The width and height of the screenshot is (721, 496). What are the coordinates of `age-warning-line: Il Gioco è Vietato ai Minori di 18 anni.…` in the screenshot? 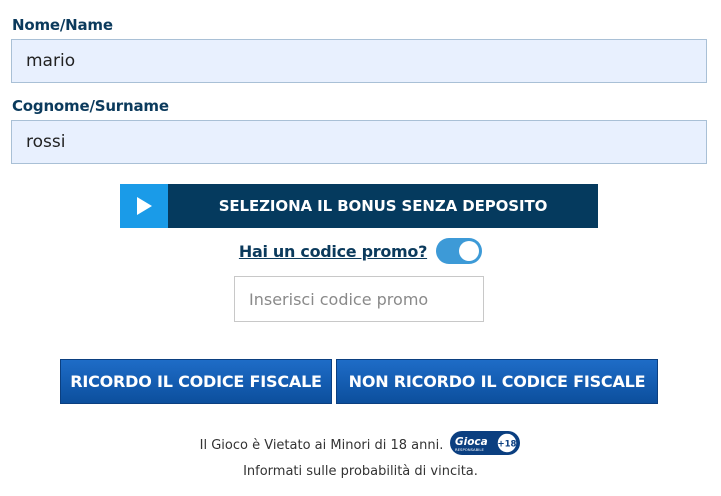 It's located at (360, 445).